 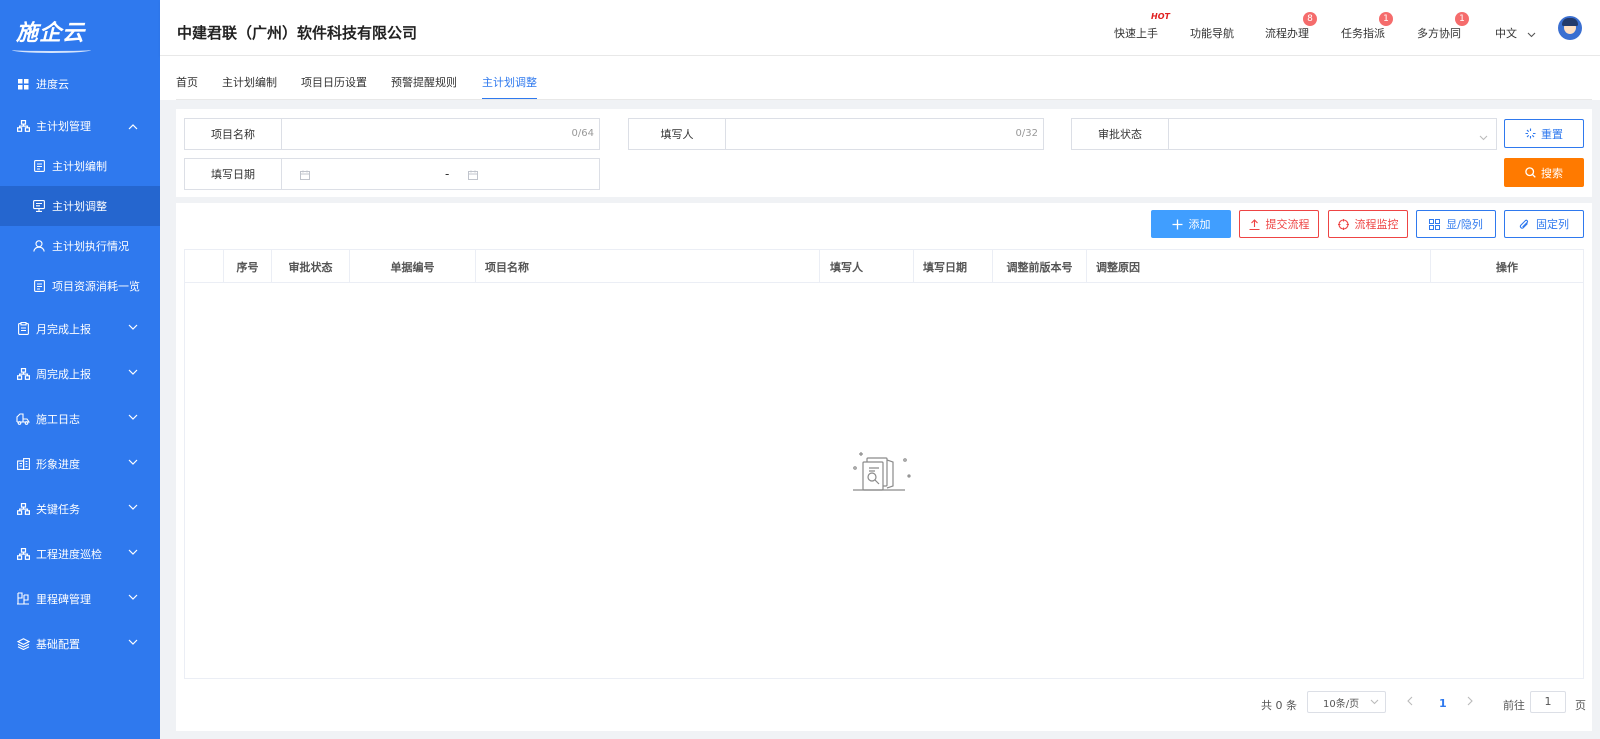 What do you see at coordinates (1409, 702) in the screenshot?
I see `prev-page-button` at bounding box center [1409, 702].